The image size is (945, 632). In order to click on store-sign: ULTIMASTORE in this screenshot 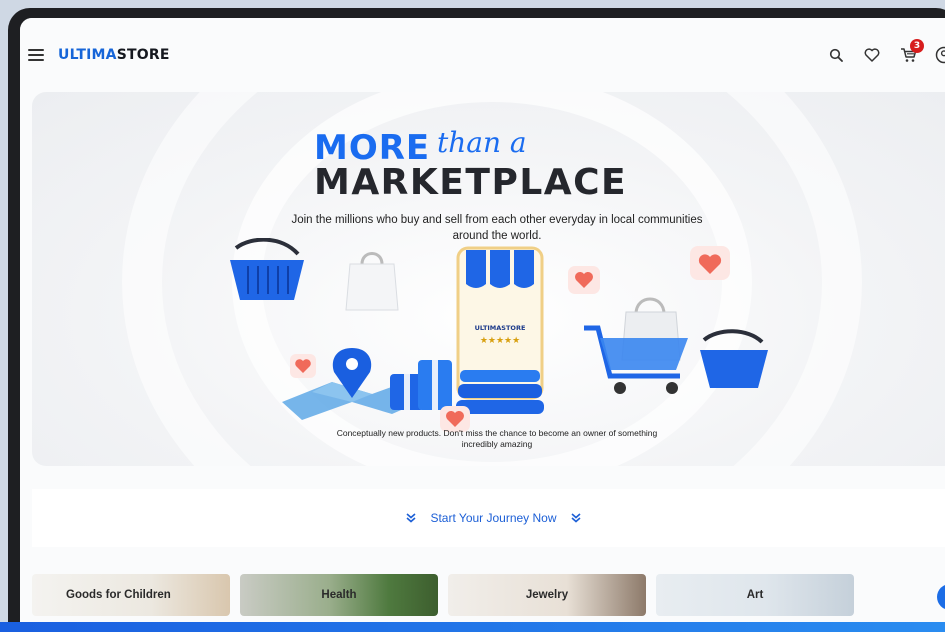, I will do `click(500, 328)`.